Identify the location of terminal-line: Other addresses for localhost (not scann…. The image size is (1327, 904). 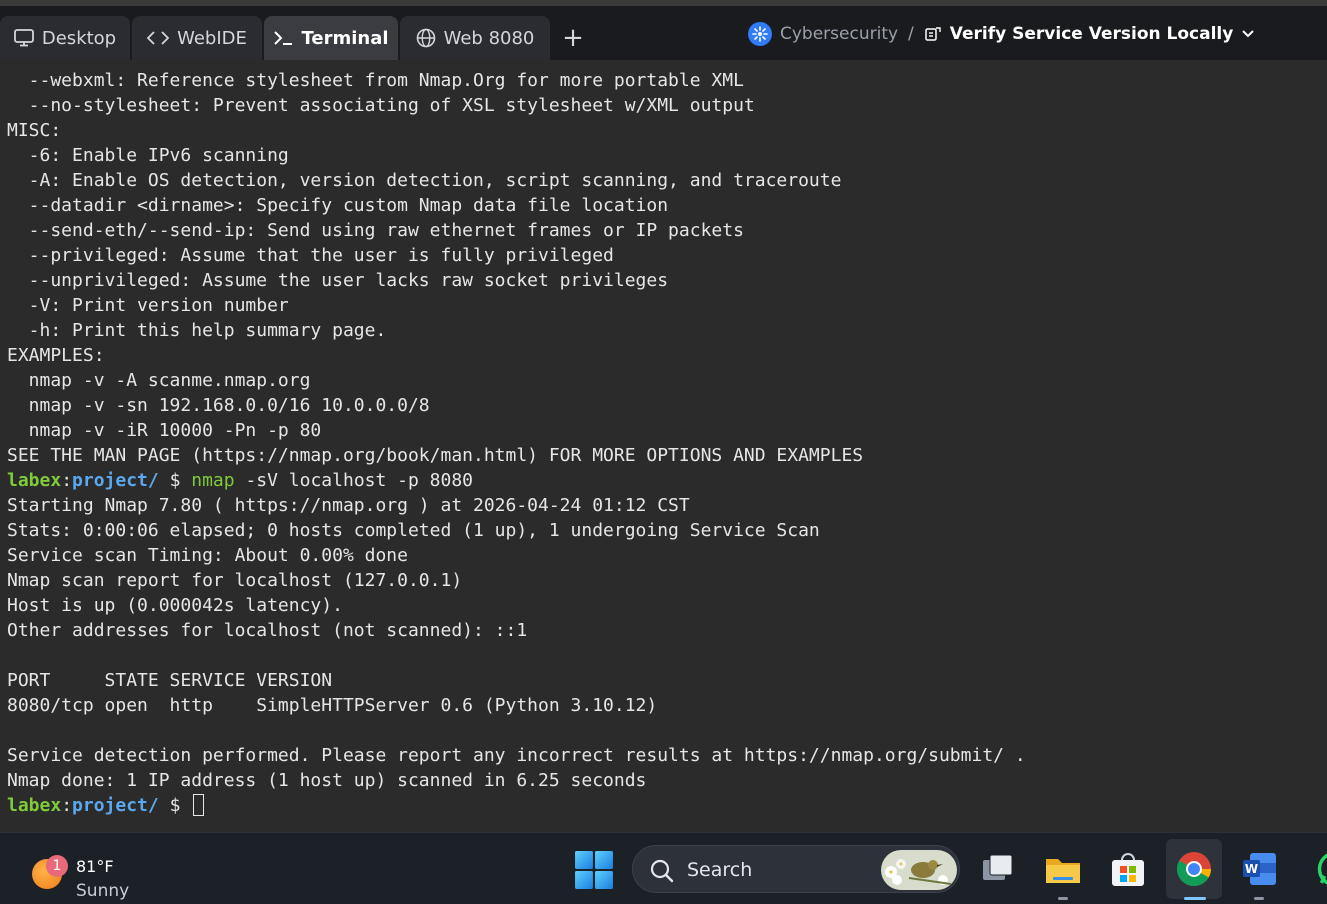
(267, 630).